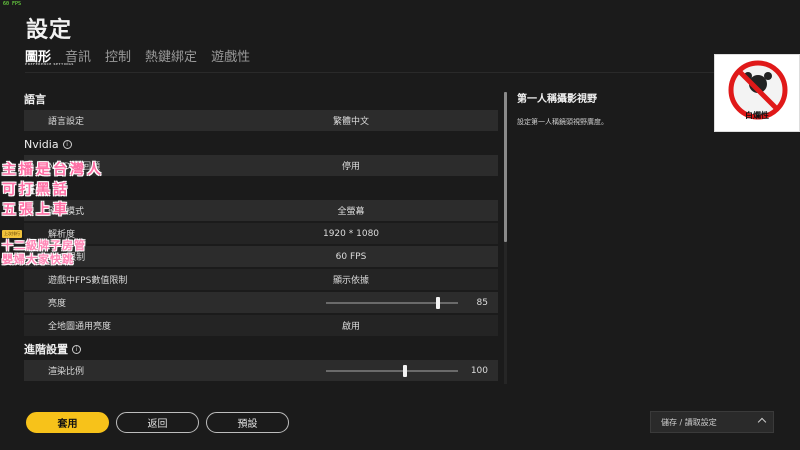 Image resolution: width=800 pixels, height=450 pixels. I want to click on setting-row-ingame-fps-limit: 遊戲中FPS數值限制 顯示依據, so click(261, 279).